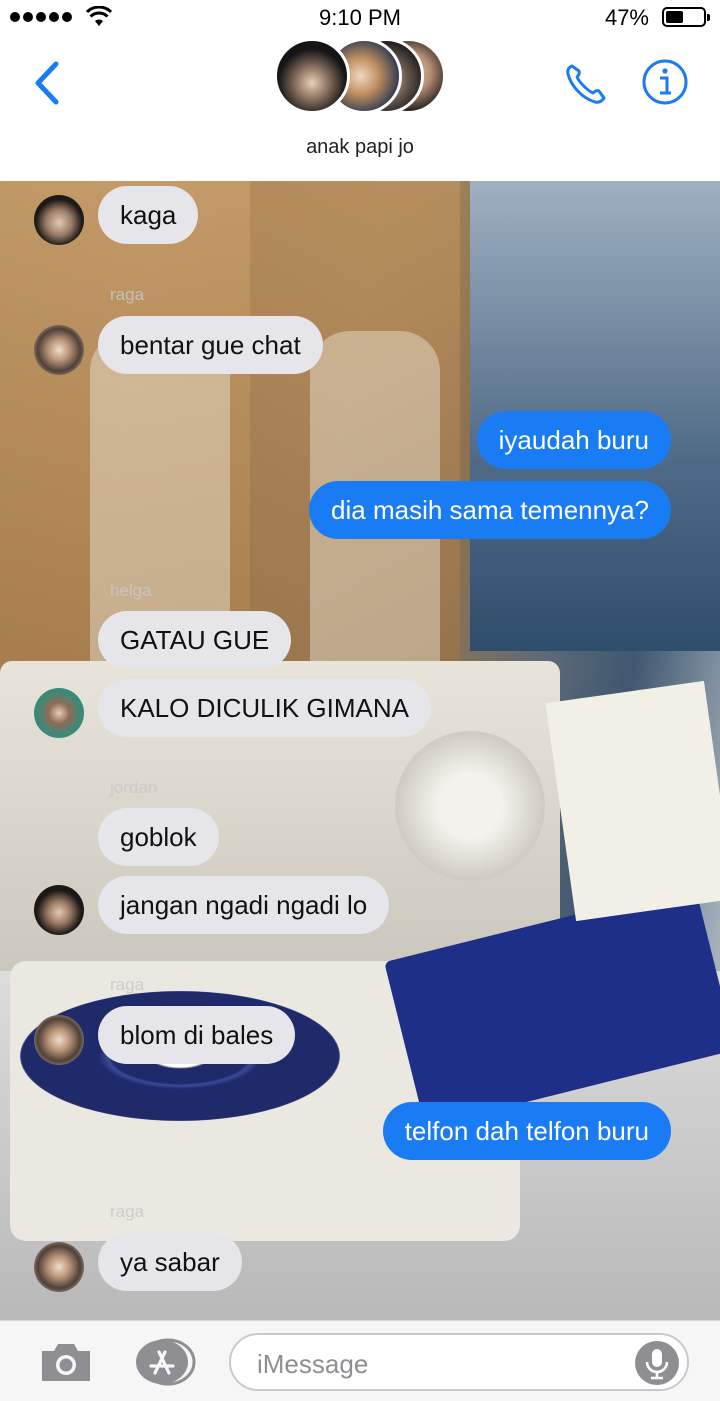  Describe the element at coordinates (66, 1362) in the screenshot. I see `camera-icon` at that location.